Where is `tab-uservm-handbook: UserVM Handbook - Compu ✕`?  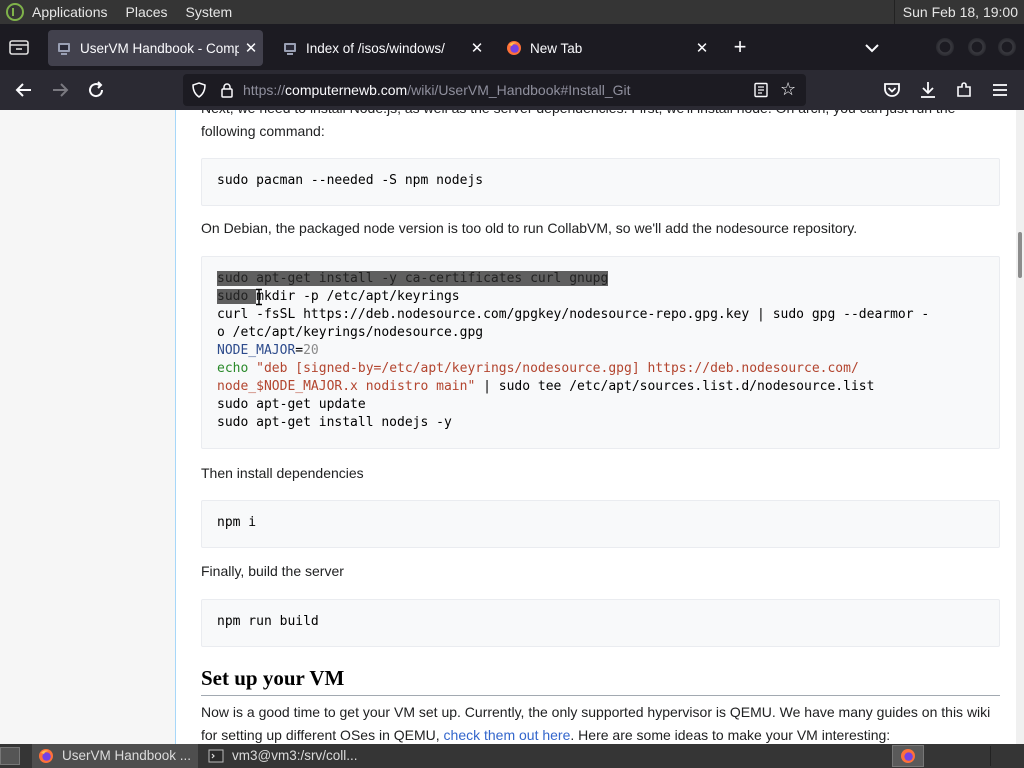
tab-uservm-handbook: UserVM Handbook - Compu ✕ is located at coordinates (155, 48).